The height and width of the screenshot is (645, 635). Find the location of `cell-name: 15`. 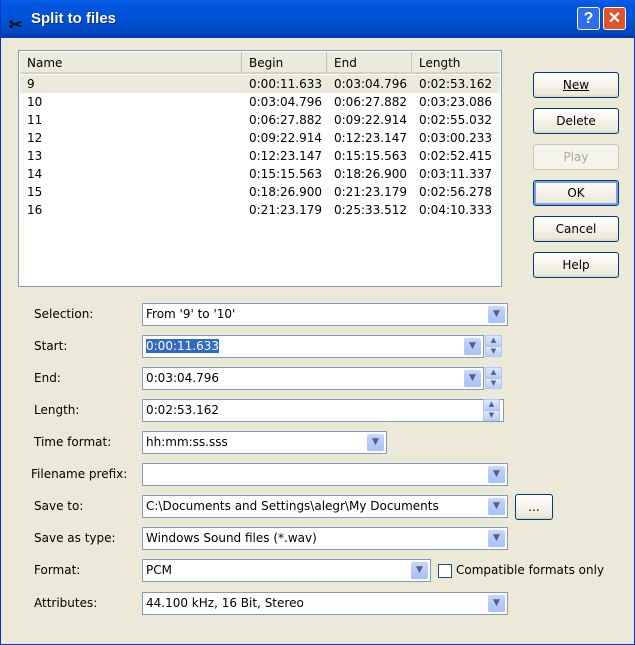

cell-name: 15 is located at coordinates (35, 192).